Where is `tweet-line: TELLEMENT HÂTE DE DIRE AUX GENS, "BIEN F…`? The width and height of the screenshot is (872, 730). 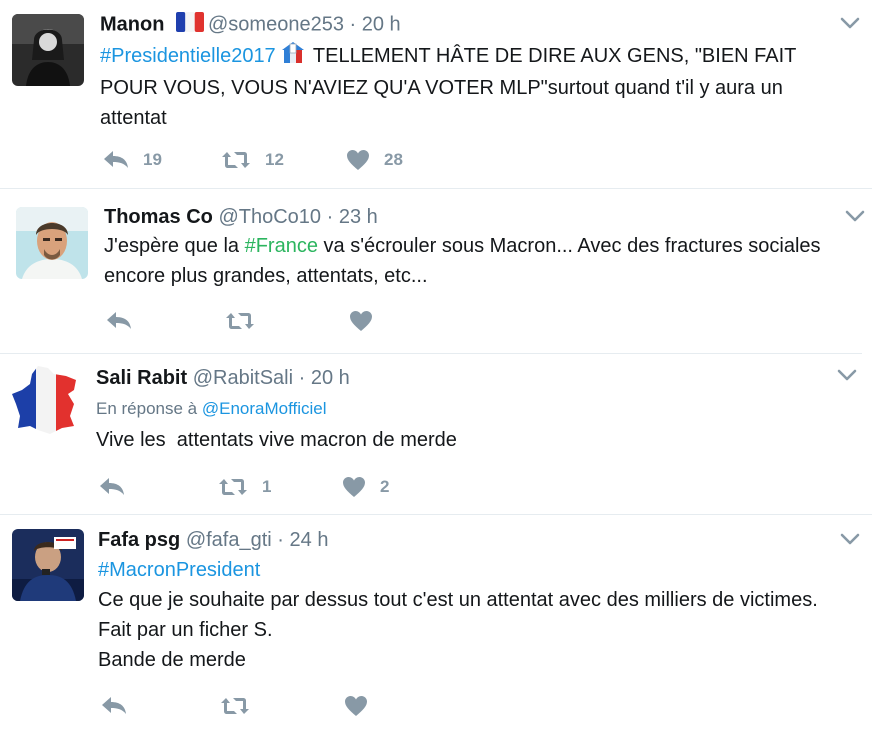
tweet-line: TELLEMENT HÂTE DE DIRE AUX GENS, "BIEN F… is located at coordinates (554, 56).